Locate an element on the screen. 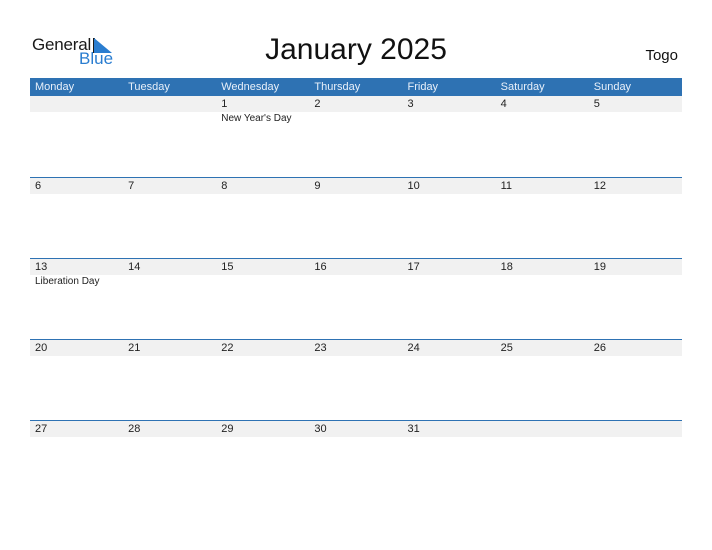  day-number: 10 is located at coordinates (413, 186).